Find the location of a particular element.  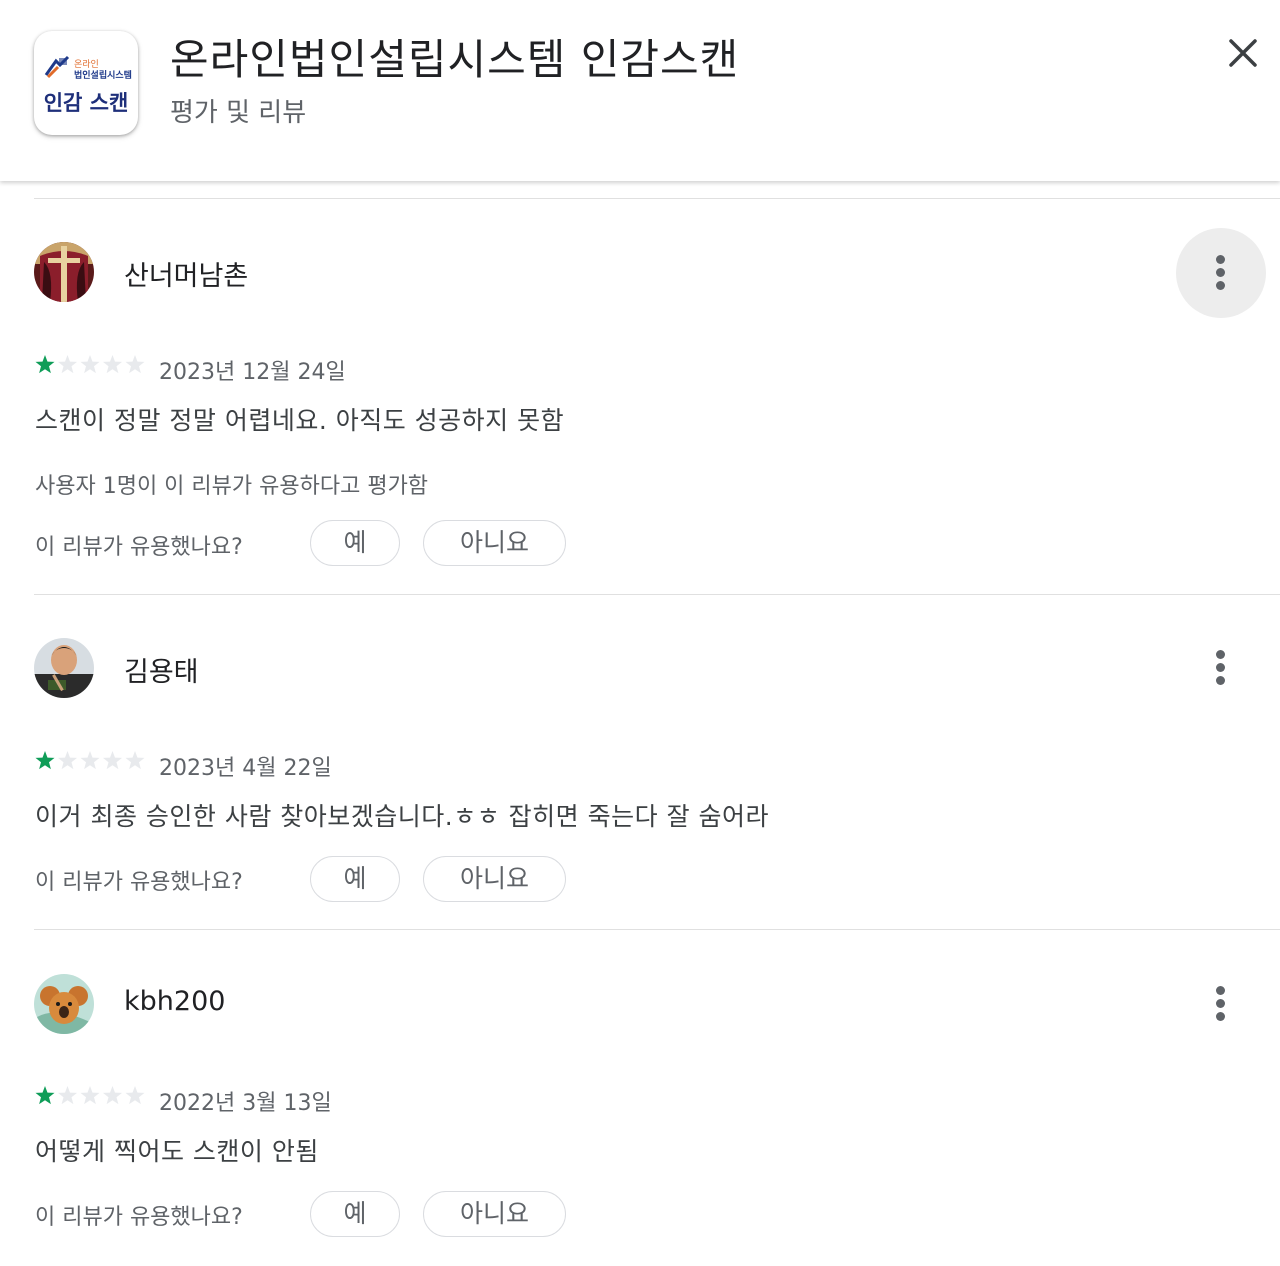

close-button is located at coordinates (1243, 53).